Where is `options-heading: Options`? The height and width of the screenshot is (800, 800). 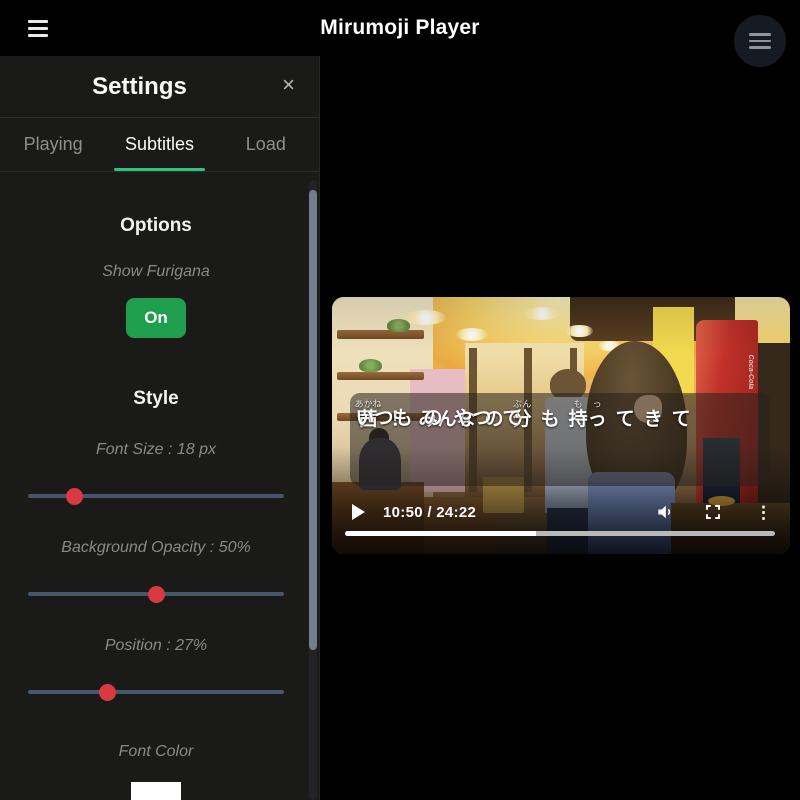
options-heading: Options is located at coordinates (156, 225).